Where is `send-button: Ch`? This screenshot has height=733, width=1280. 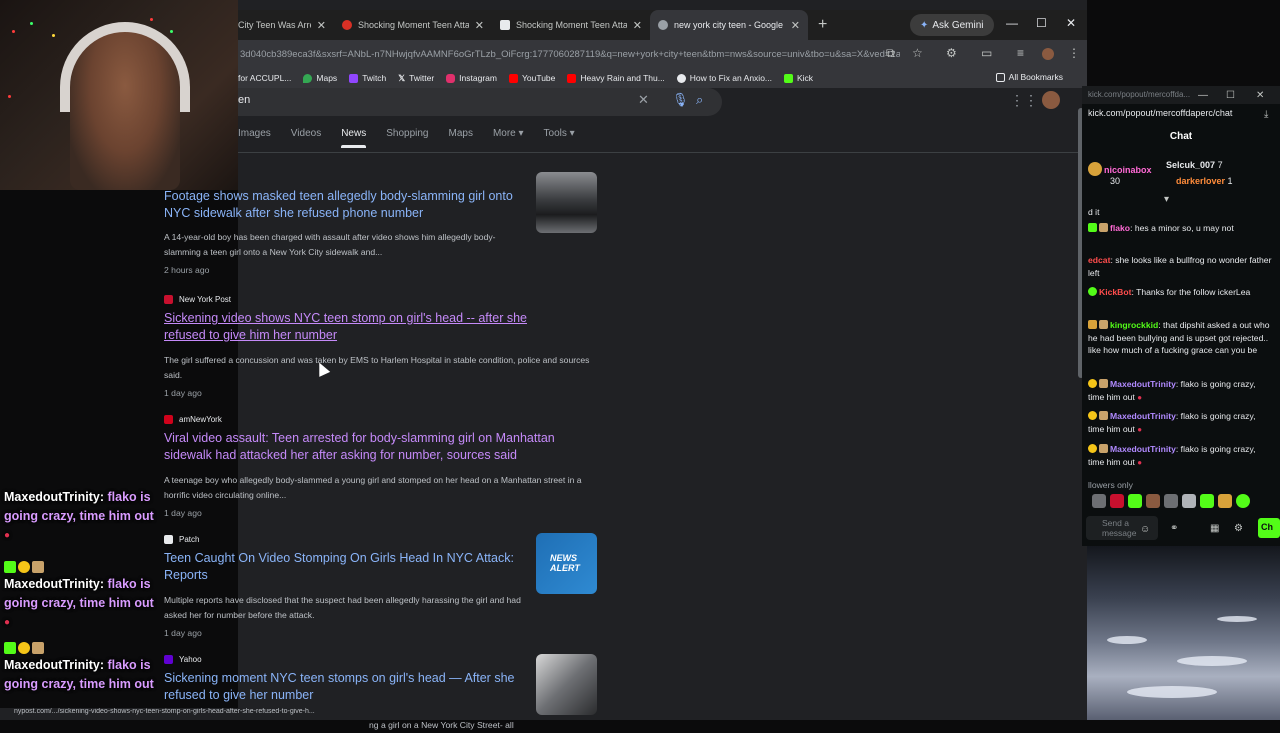 send-button: Ch is located at coordinates (1269, 528).